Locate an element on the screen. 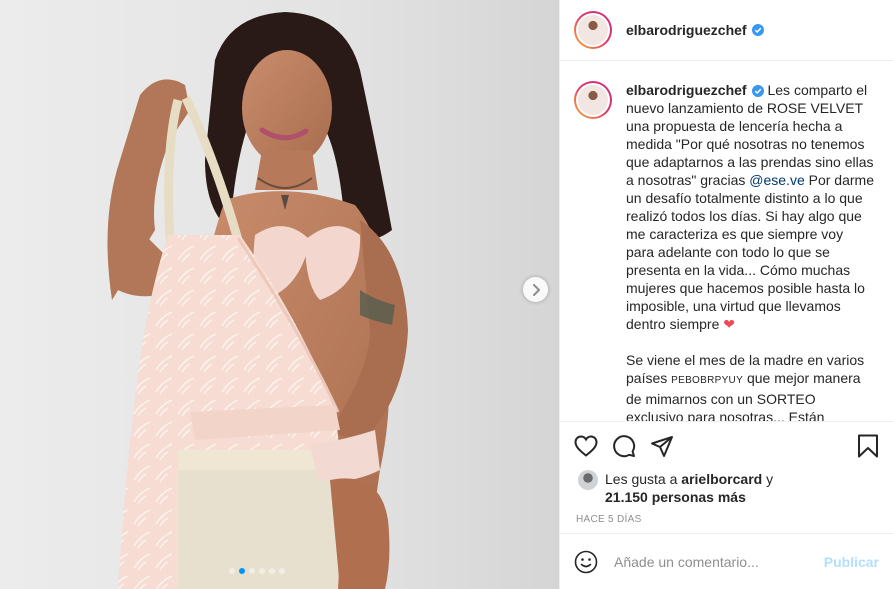 This screenshot has width=893, height=589. likes-prefix: Les gusta a is located at coordinates (643, 479).